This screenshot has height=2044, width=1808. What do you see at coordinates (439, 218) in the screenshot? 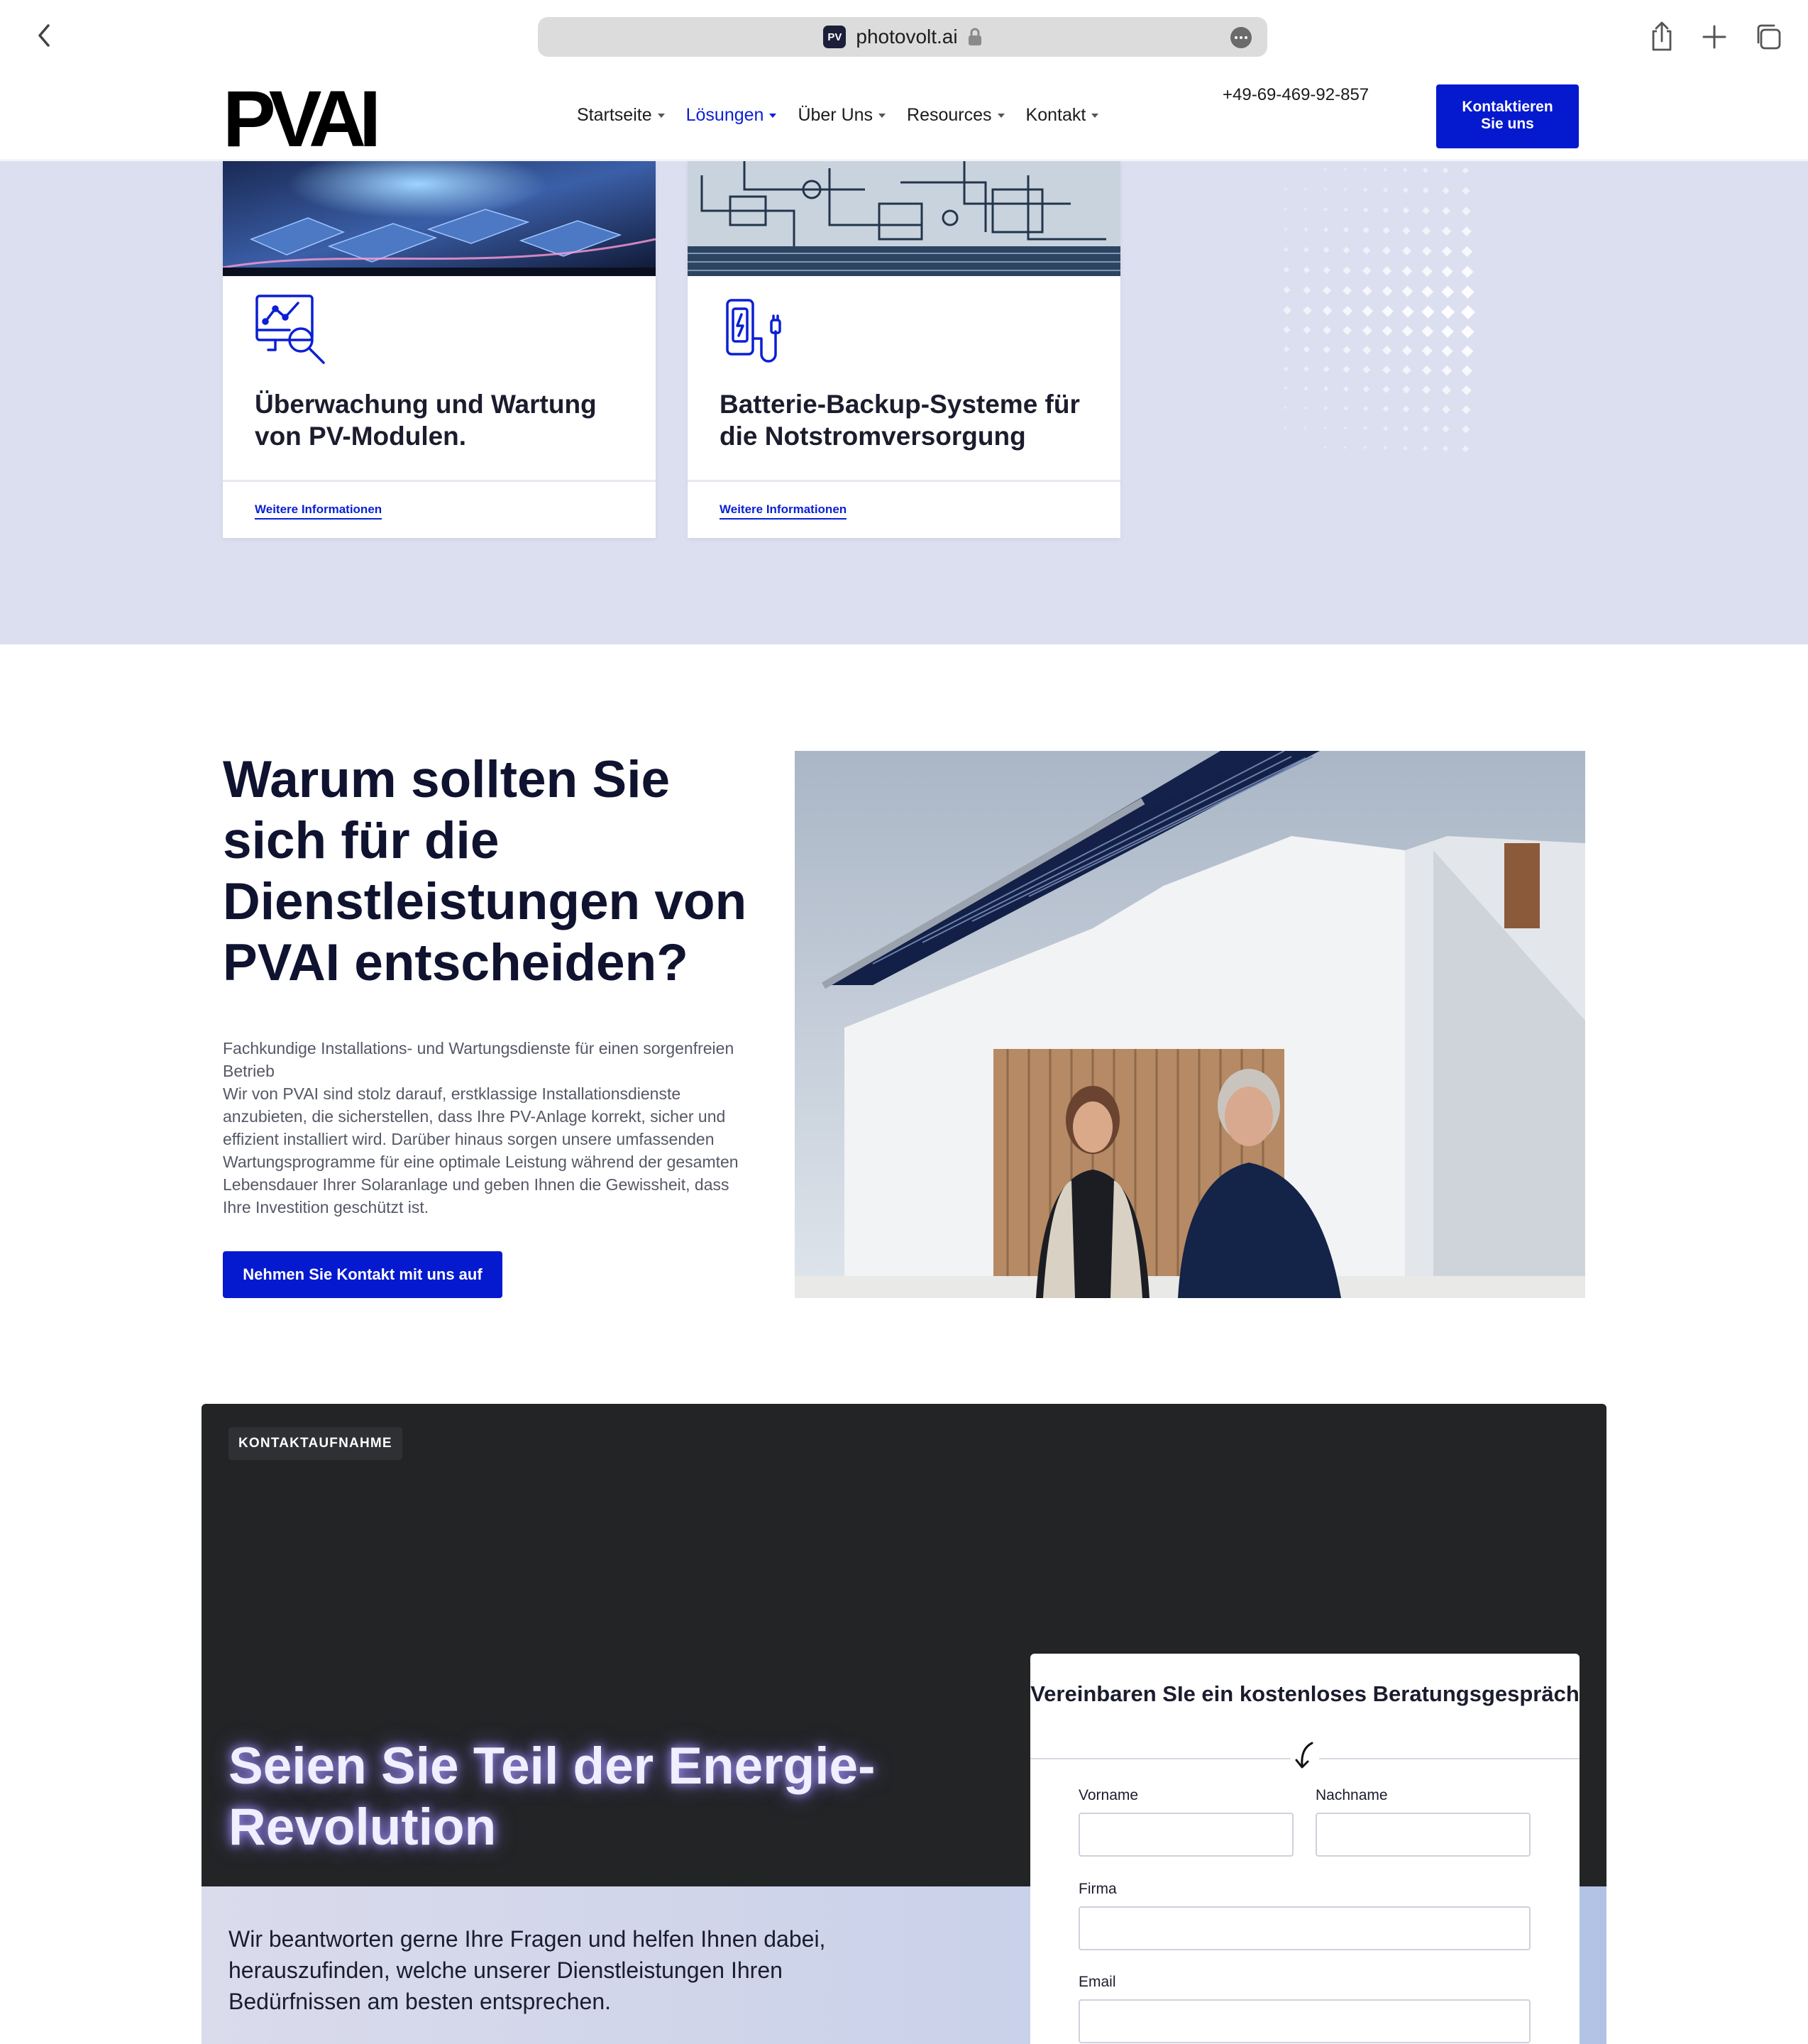
I see `solar-farm-illustration` at bounding box center [439, 218].